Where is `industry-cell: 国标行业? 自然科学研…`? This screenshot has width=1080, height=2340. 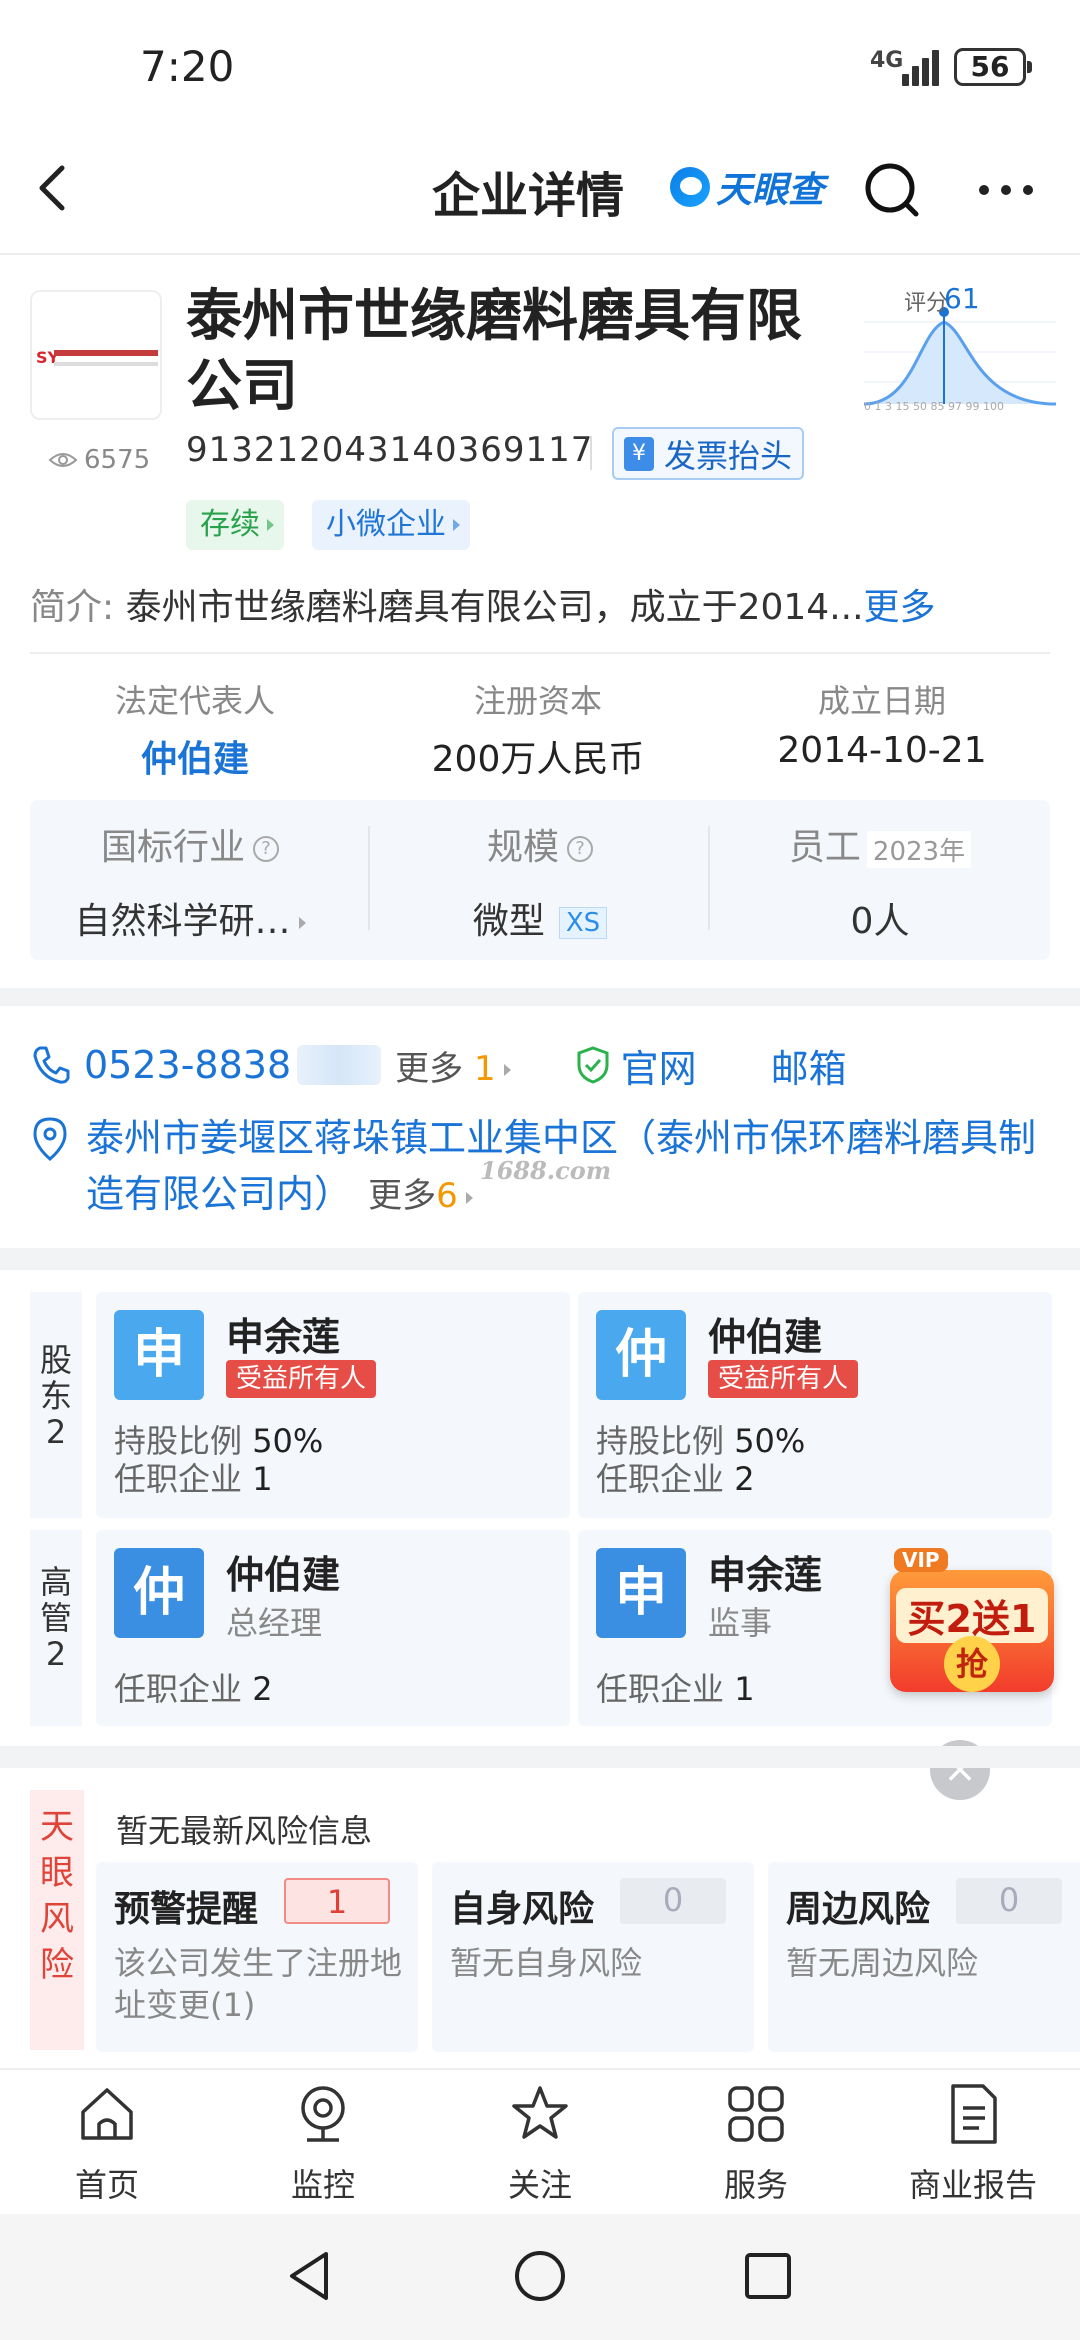 industry-cell: 国标行业? 自然科学研… is located at coordinates (190, 881).